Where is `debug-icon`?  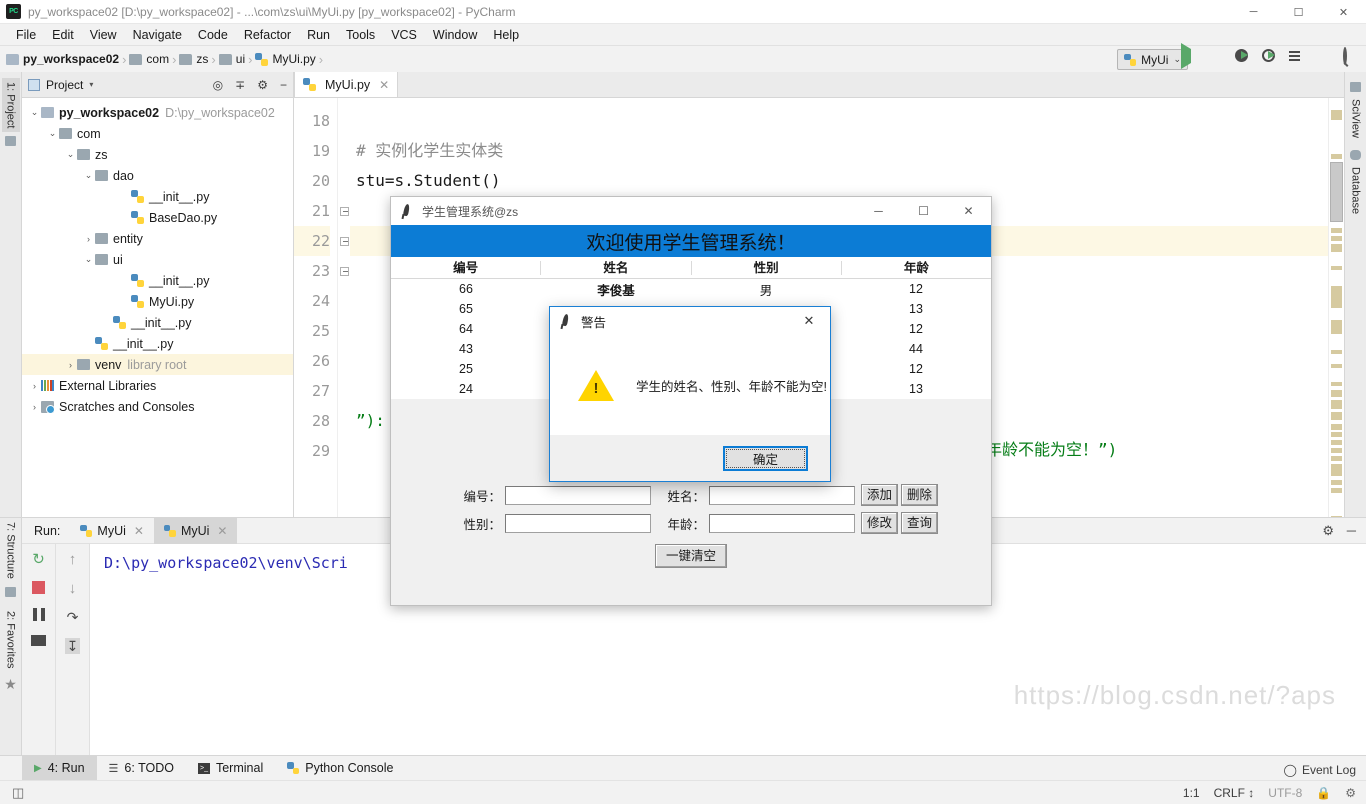 debug-icon is located at coordinates (1215, 56).